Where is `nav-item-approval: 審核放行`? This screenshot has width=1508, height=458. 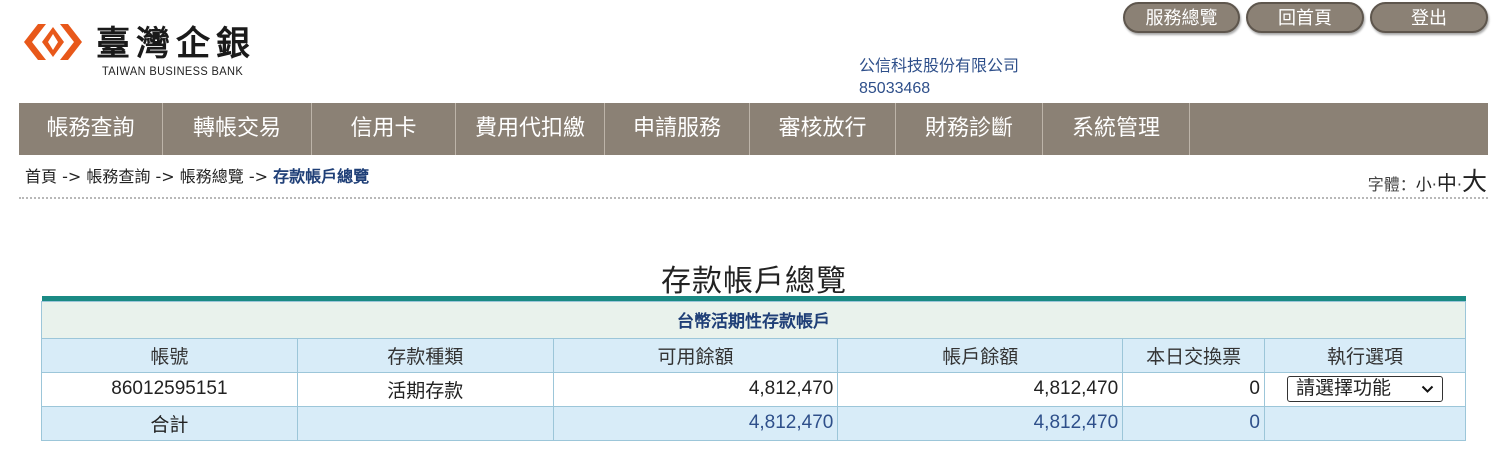
nav-item-approval: 審核放行 is located at coordinates (823, 129).